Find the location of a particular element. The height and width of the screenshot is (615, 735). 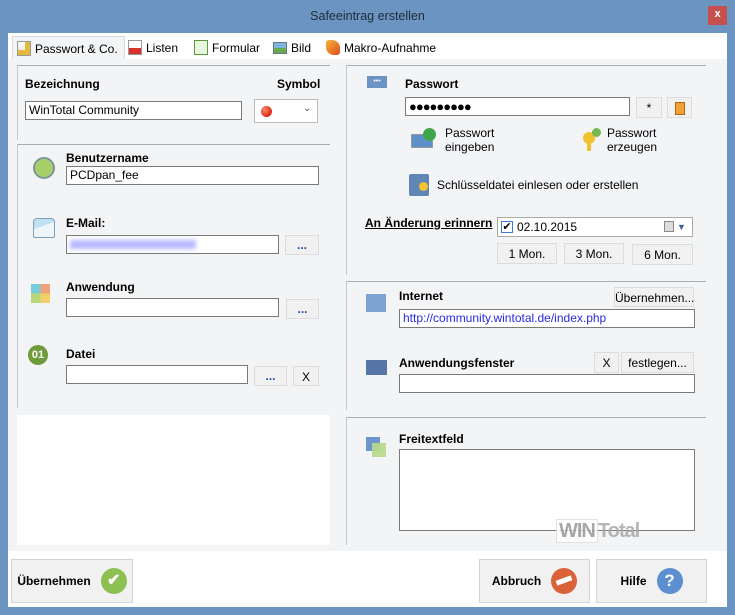

form-icon is located at coordinates (201, 47).